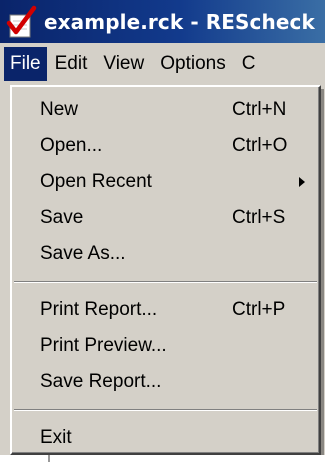 This screenshot has width=325, height=462. I want to click on menu-view: View, so click(123, 64).